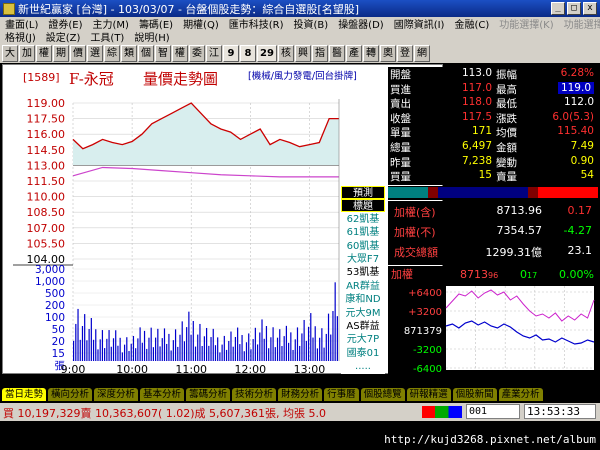 The height and width of the screenshot is (450, 600). What do you see at coordinates (425, 312) in the screenshot?
I see `mini-tick-label: +3200` at bounding box center [425, 312].